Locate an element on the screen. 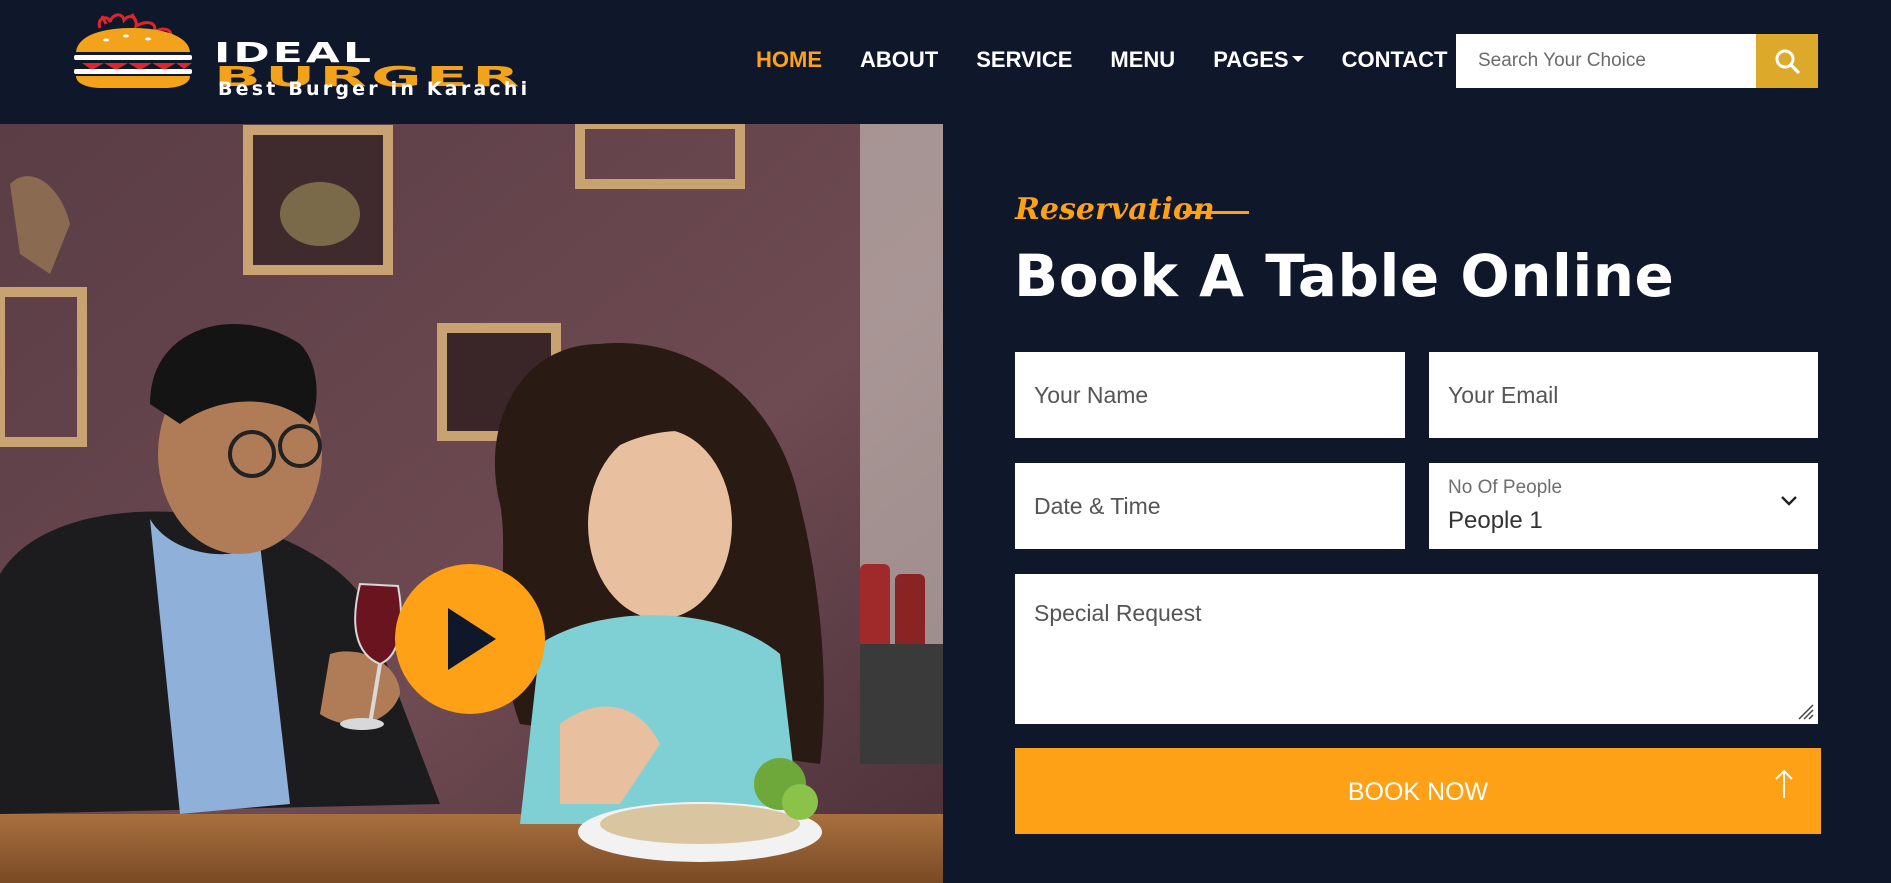 This screenshot has height=883, width=1891. brand-logo: IDEAL BURGER Best Burger in Karachi is located at coordinates (296, 56).